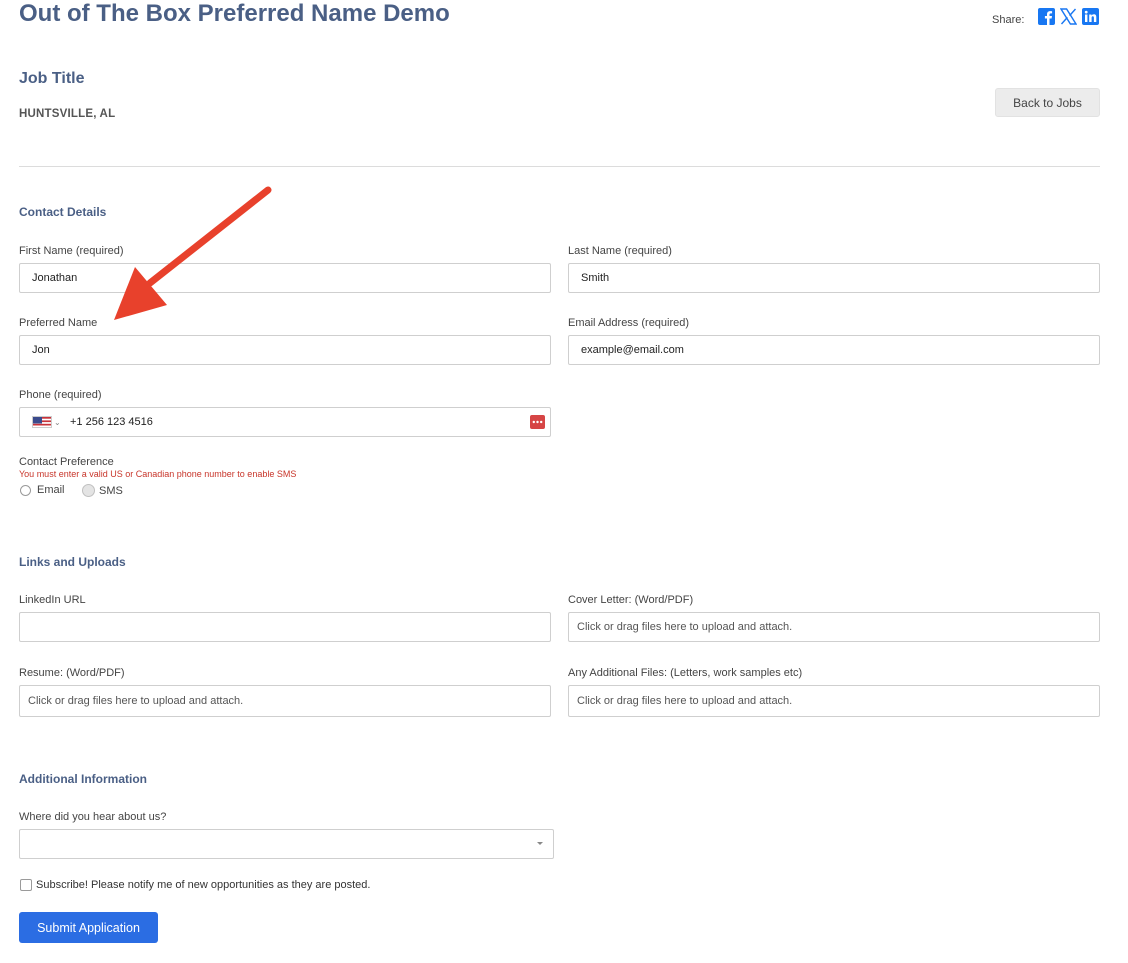 The height and width of the screenshot is (963, 1128). I want to click on radio-email-label: Email, so click(51, 490).